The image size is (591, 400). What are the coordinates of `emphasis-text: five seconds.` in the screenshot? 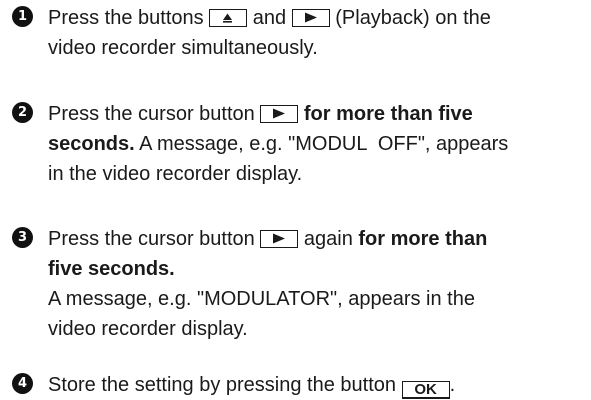 It's located at (111, 269).